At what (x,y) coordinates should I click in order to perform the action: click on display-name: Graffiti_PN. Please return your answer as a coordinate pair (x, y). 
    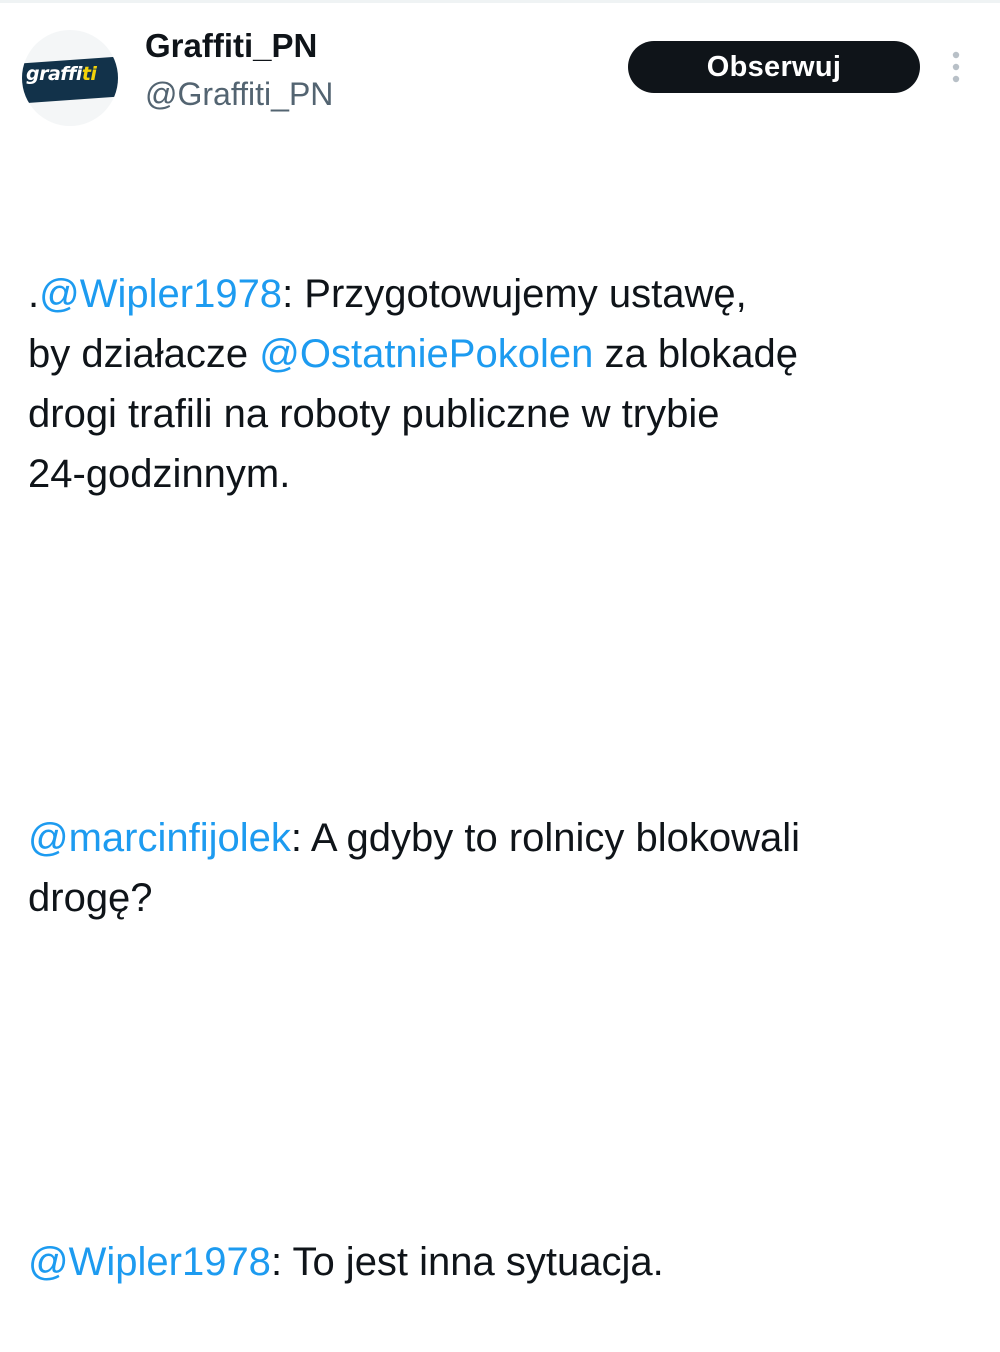
    Looking at the image, I should click on (231, 46).